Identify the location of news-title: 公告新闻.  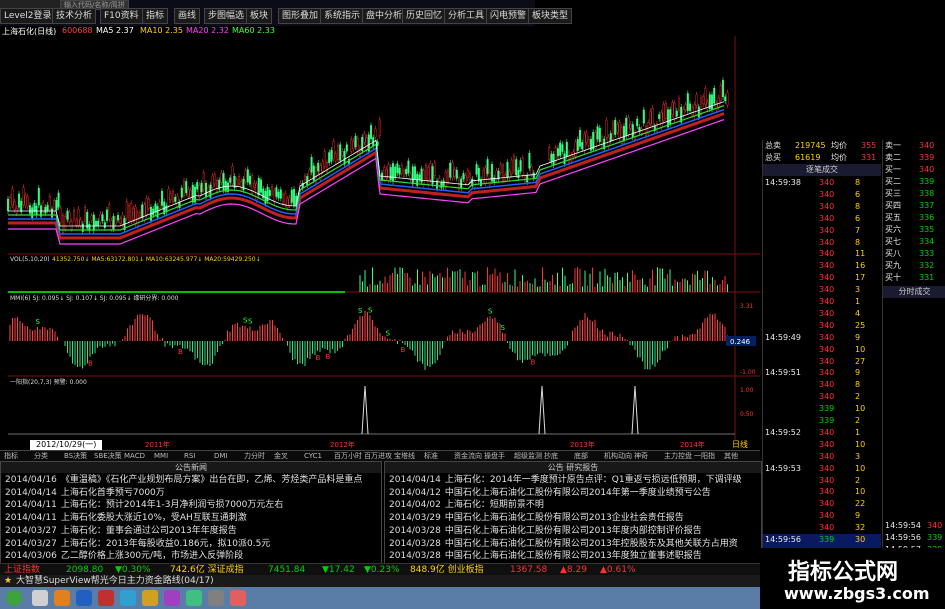
(191, 467).